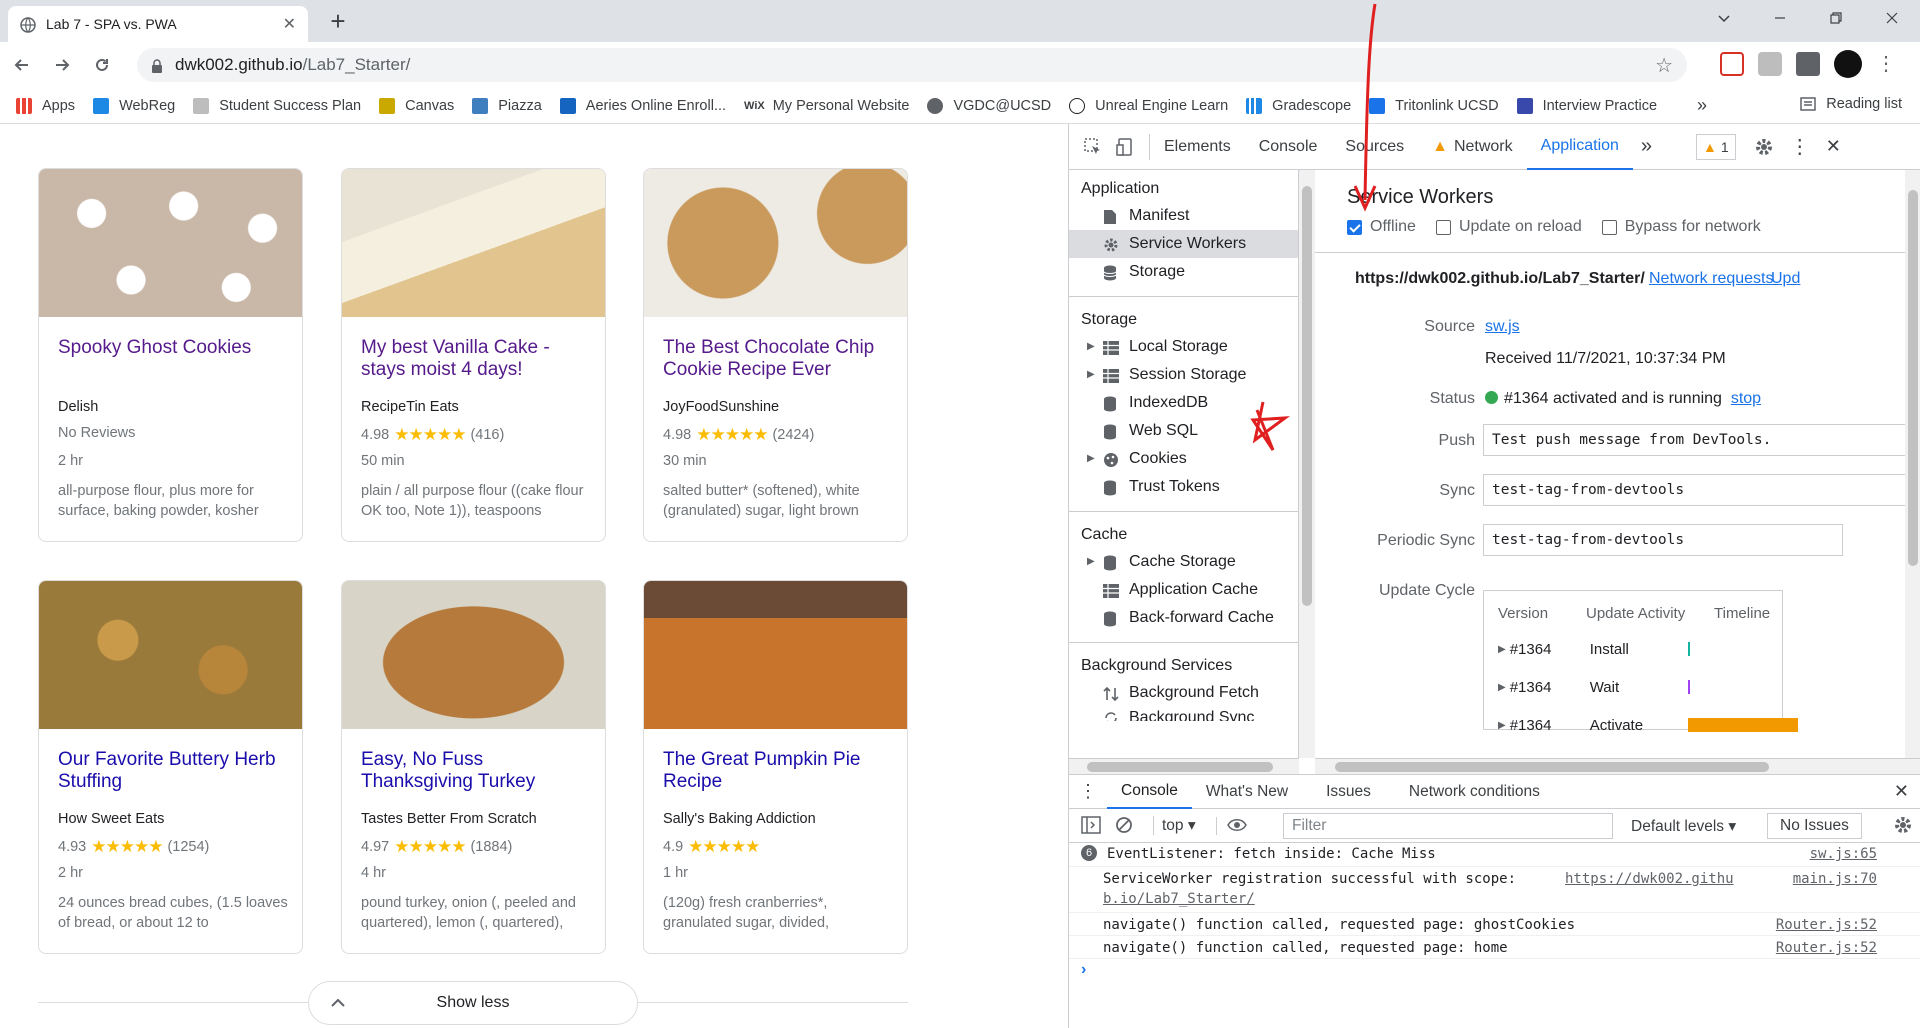 This screenshot has width=1920, height=1028. Describe the element at coordinates (1157, 665) in the screenshot. I see `sidebar-heading-background: Background Services` at that location.